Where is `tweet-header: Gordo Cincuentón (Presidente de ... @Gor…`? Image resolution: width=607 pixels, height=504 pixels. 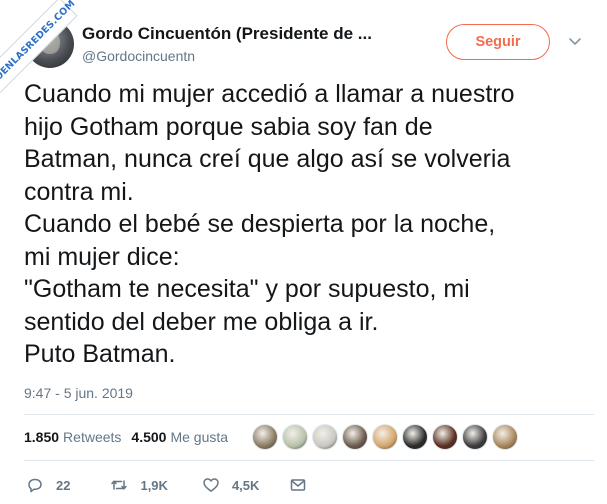 tweet-header: Gordo Cincuentón (Presidente de ... @Gor… is located at coordinates (311, 45).